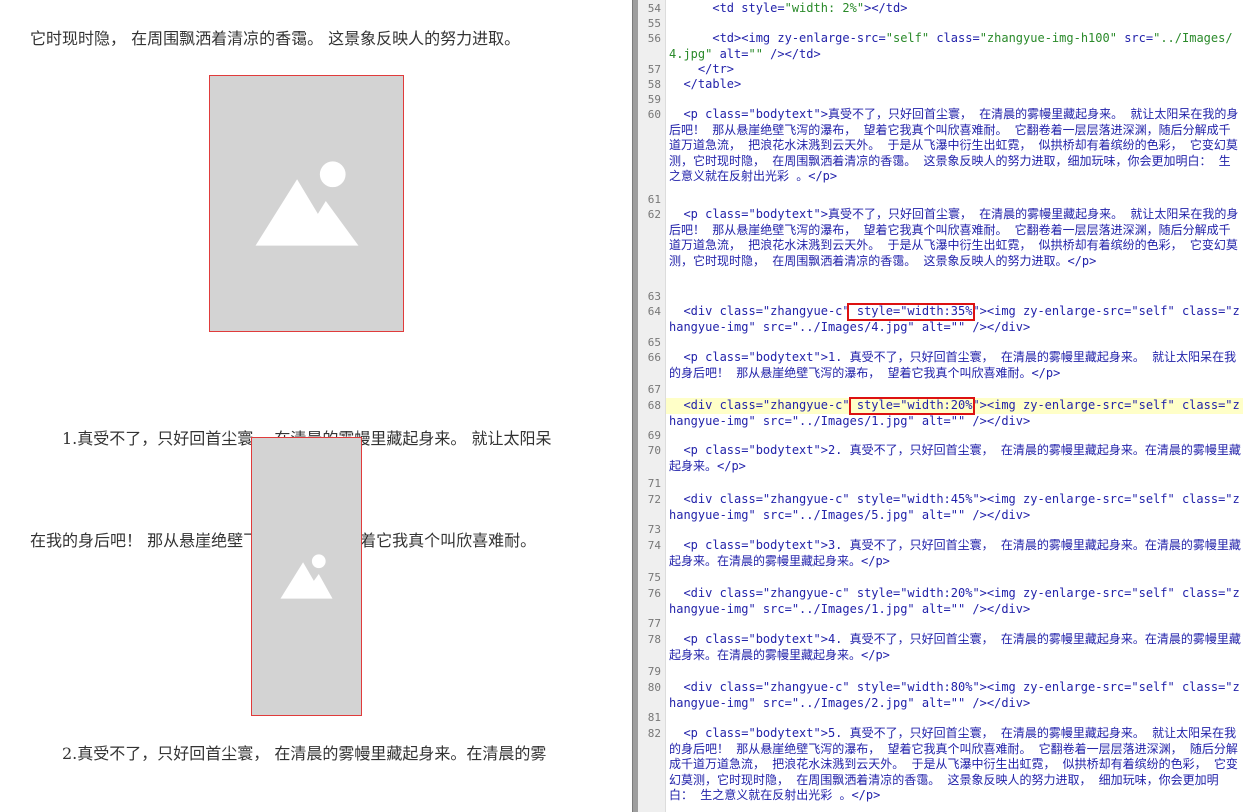  I want to click on line-number: 74, so click(654, 545).